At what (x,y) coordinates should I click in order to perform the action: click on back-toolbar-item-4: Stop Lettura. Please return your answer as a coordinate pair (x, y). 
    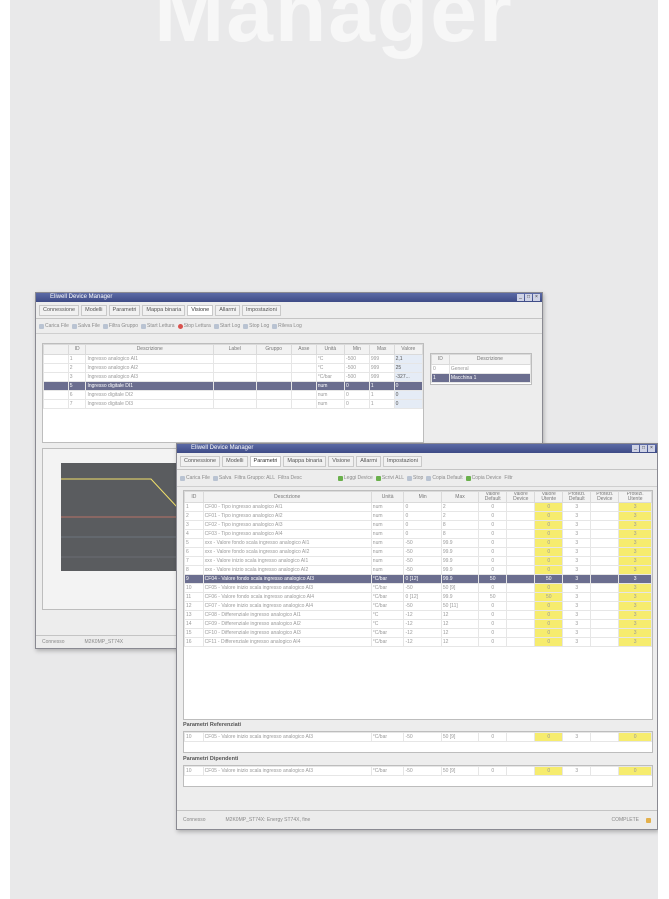
    Looking at the image, I should click on (194, 326).